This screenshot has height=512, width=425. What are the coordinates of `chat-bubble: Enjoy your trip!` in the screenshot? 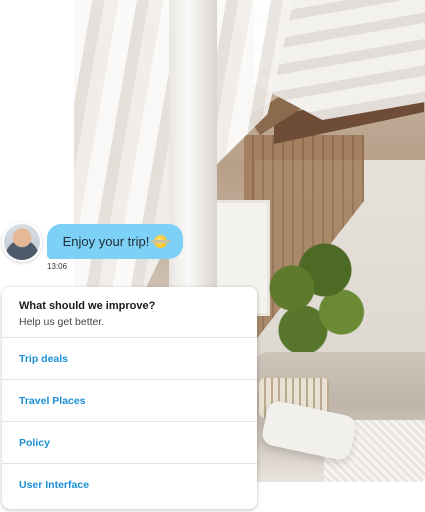 It's located at (115, 241).